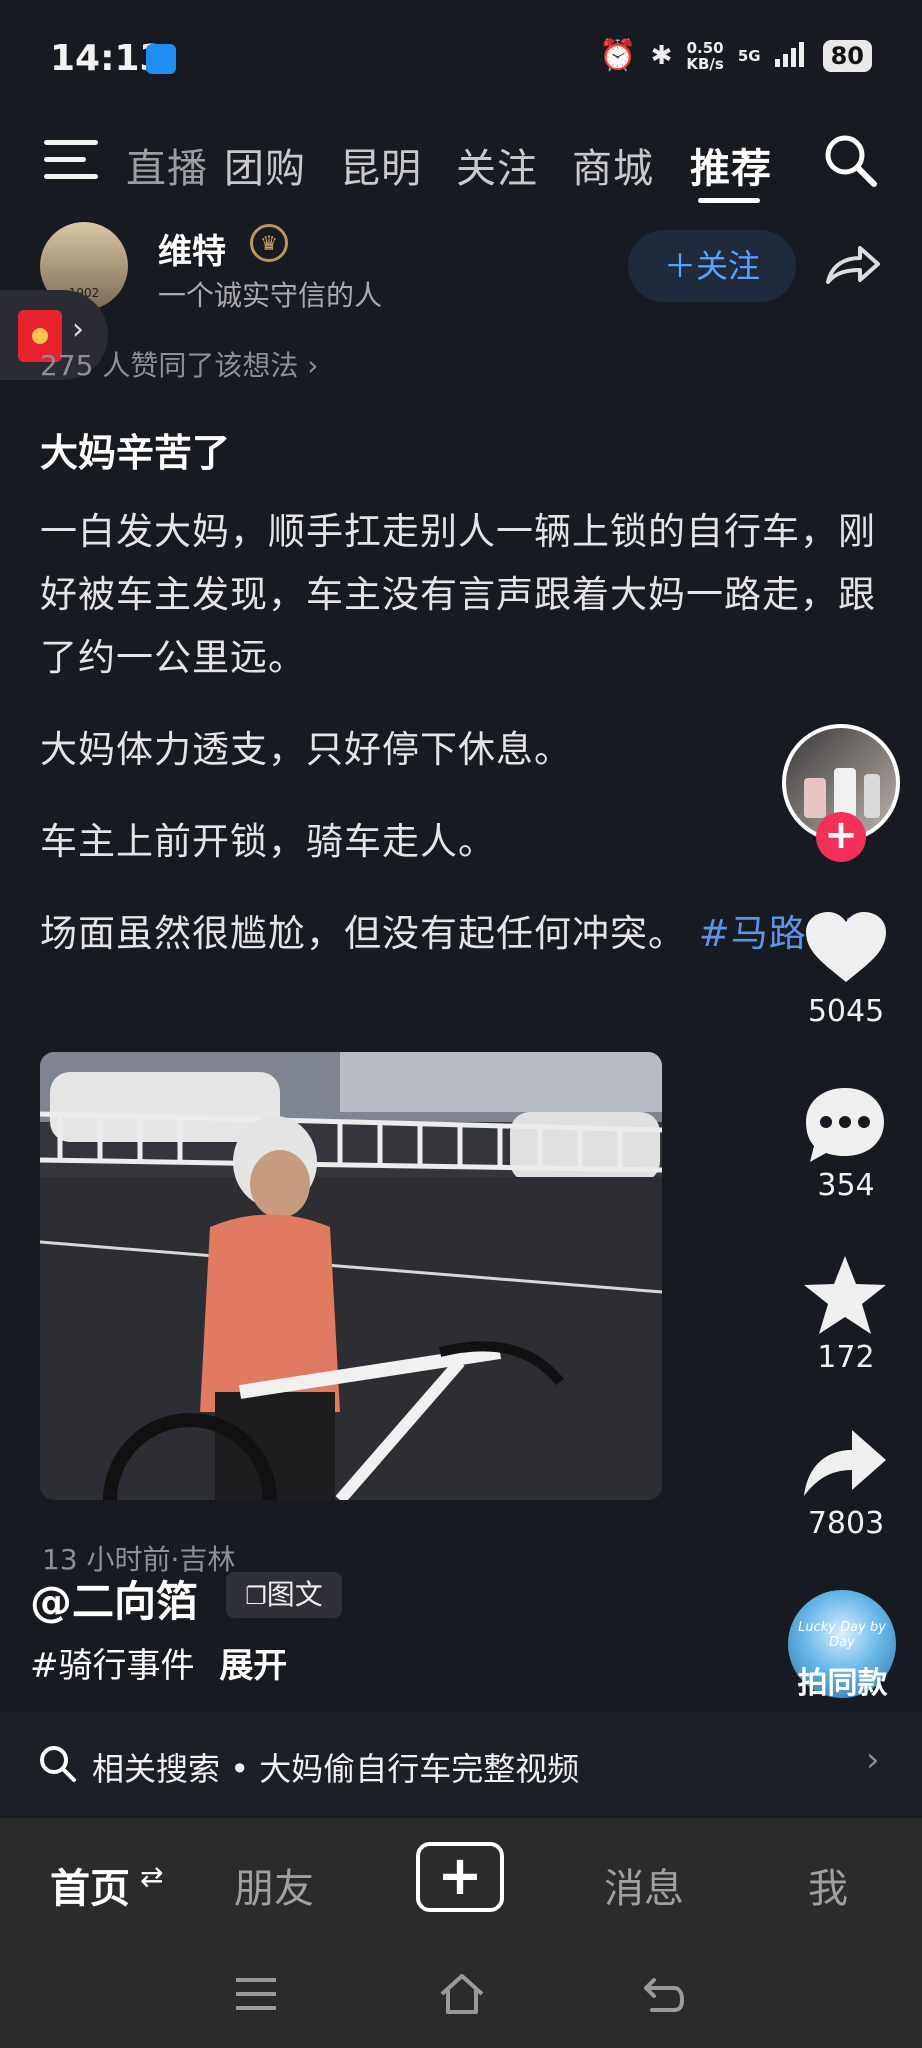  Describe the element at coordinates (135, 453) in the screenshot. I see `post-title: 大妈辛苦了` at that location.